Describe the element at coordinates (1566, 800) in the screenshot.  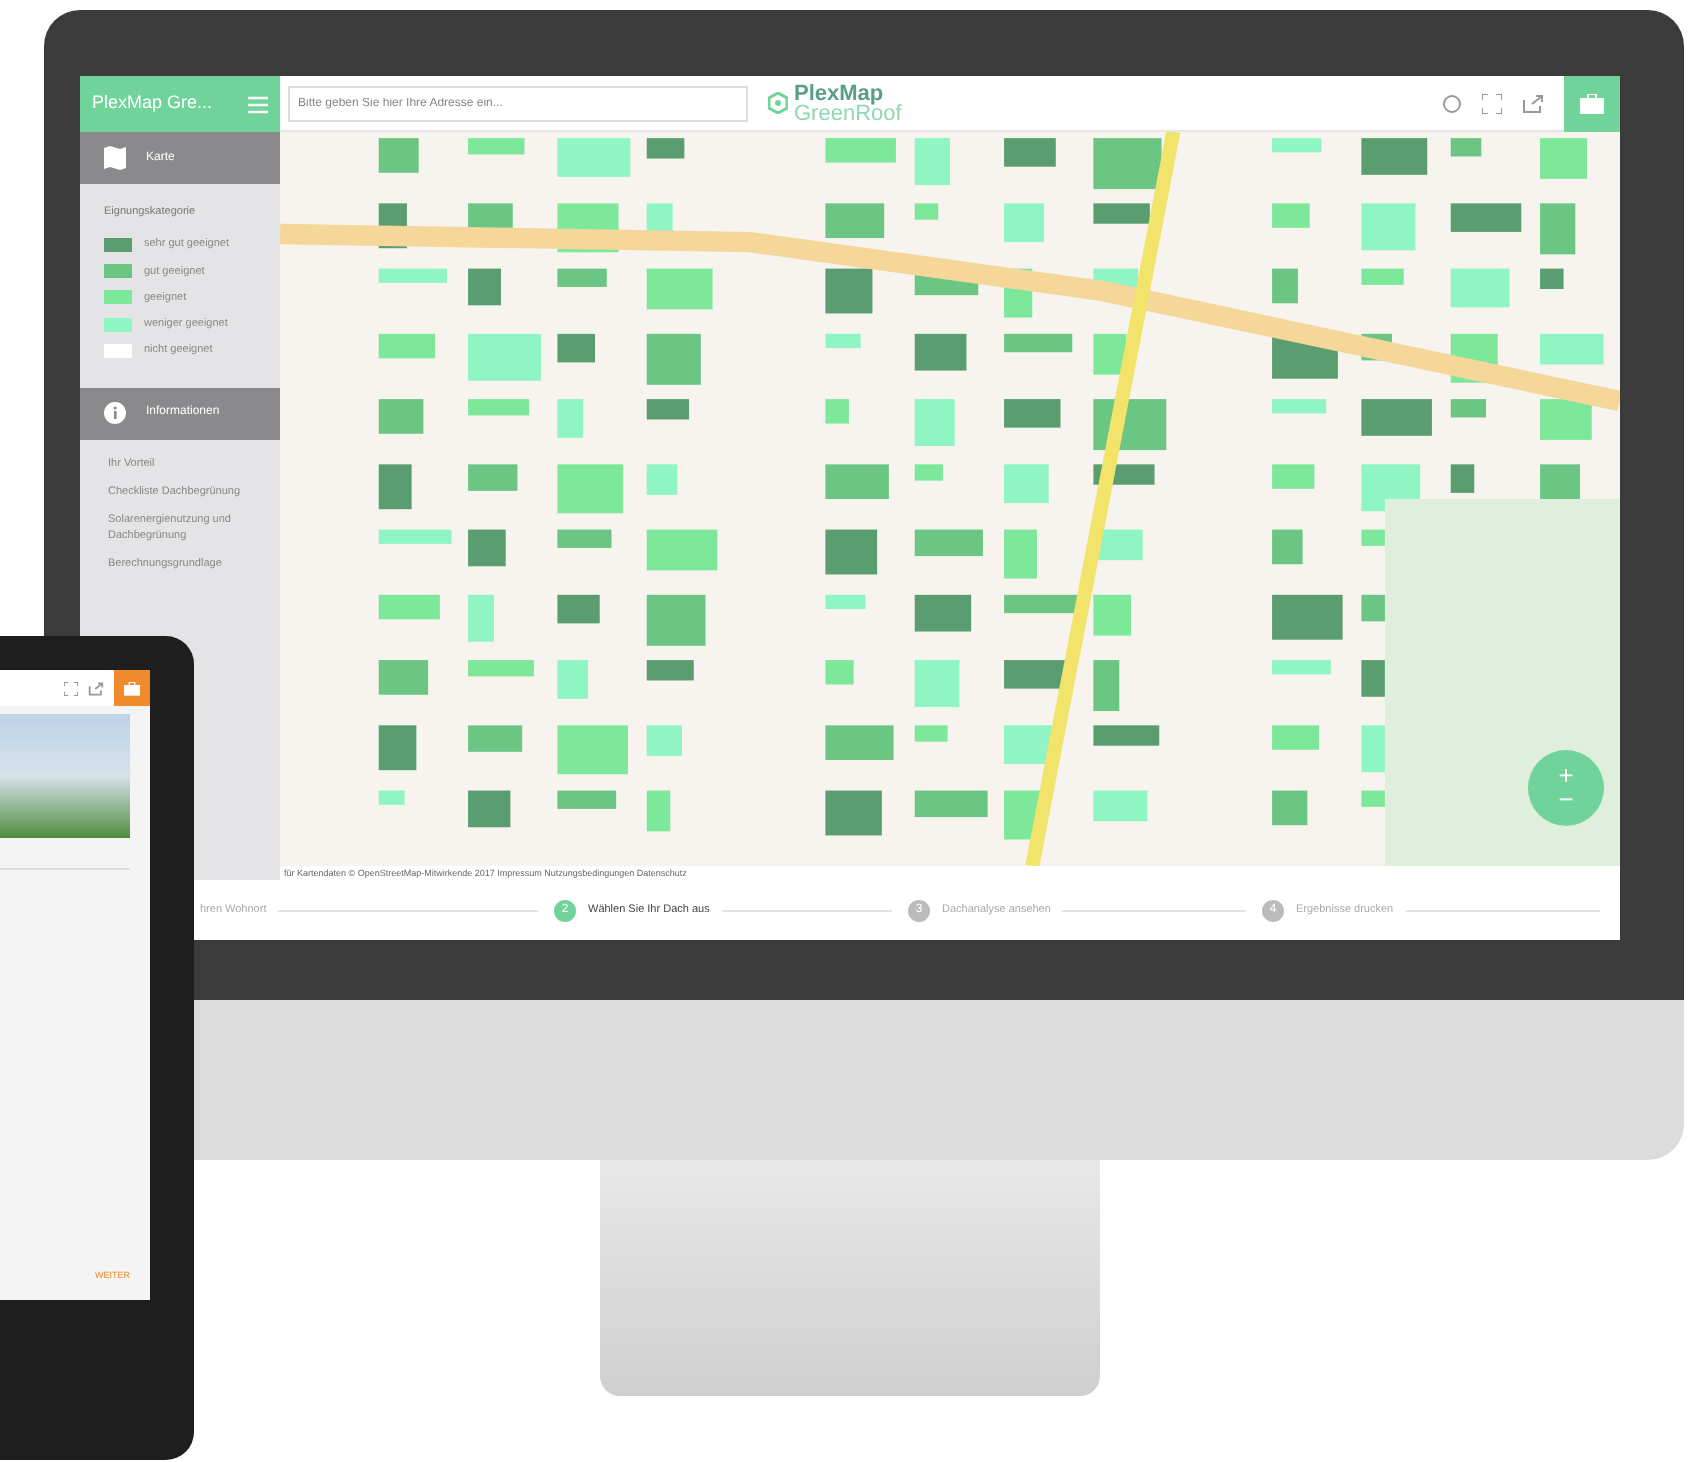
I see `zoom-out-button: −` at that location.